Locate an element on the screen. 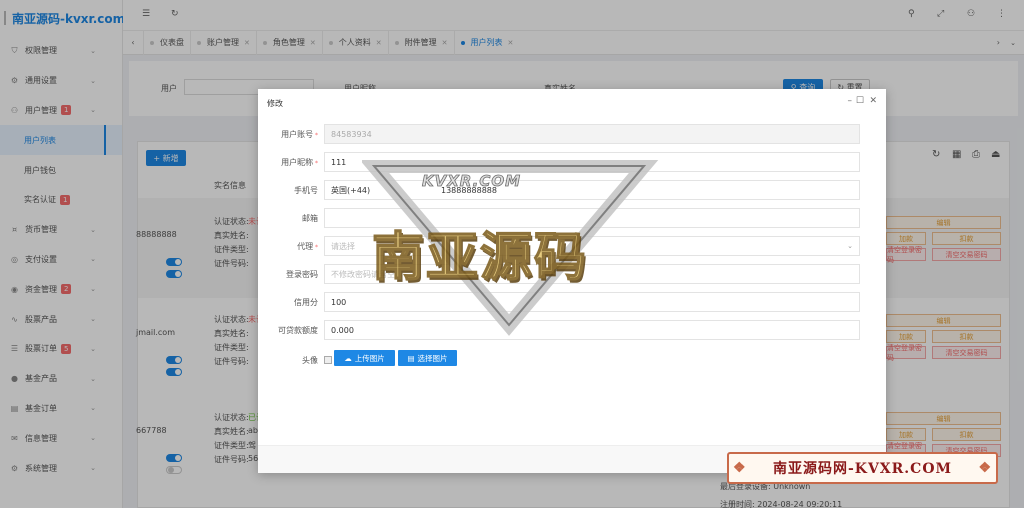  field-credit: 信用分 is located at coordinates (288, 302).